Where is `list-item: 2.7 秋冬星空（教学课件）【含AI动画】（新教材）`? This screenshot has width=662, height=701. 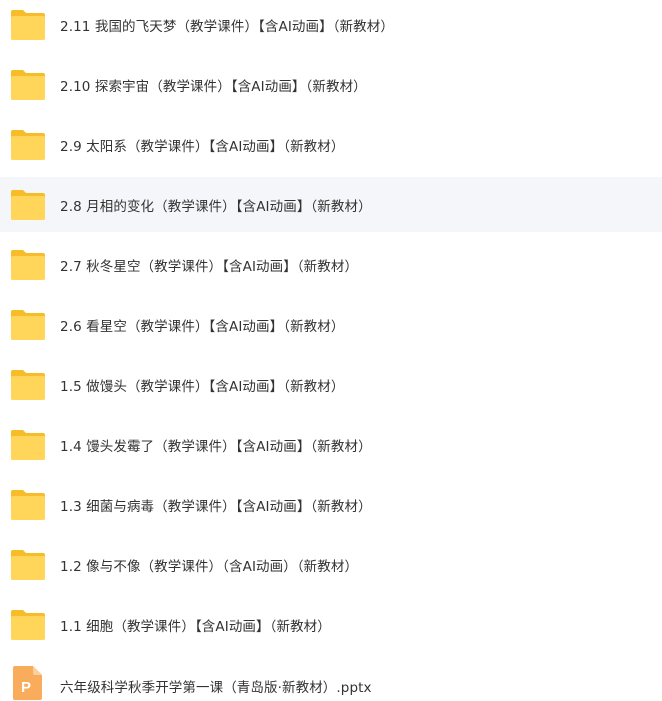 list-item: 2.7 秋冬星空（教学课件）【含AI动画】（新教材） is located at coordinates (331, 264).